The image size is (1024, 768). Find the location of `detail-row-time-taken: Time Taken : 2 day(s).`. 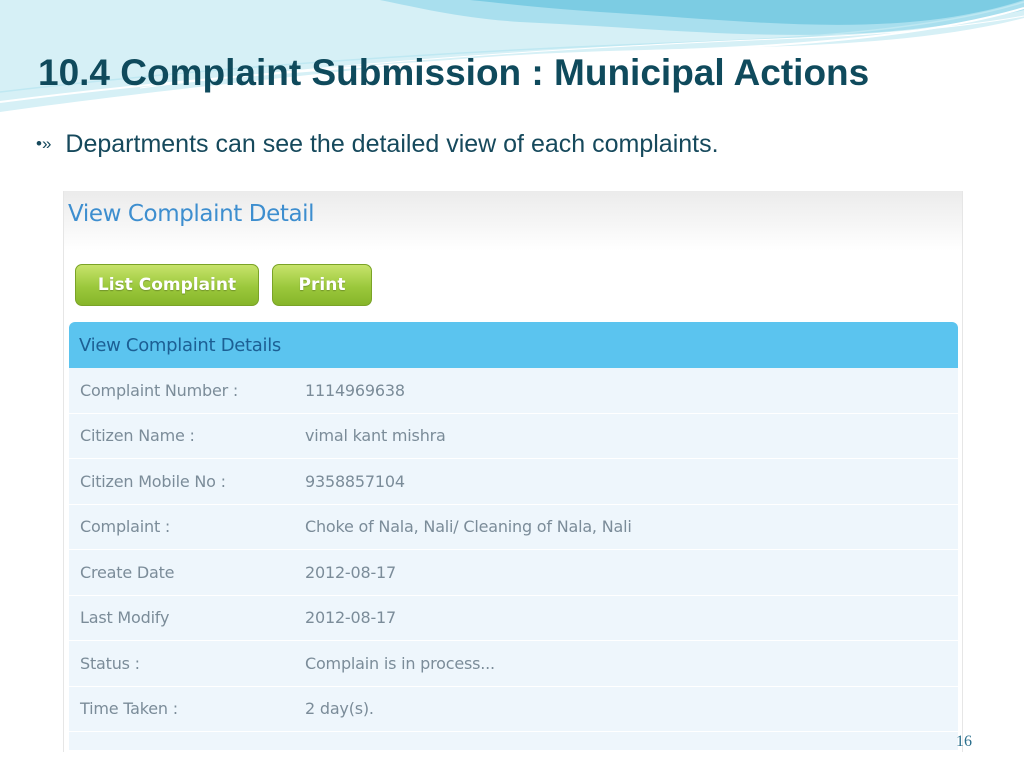

detail-row-time-taken: Time Taken : 2 day(s). is located at coordinates (513, 709).